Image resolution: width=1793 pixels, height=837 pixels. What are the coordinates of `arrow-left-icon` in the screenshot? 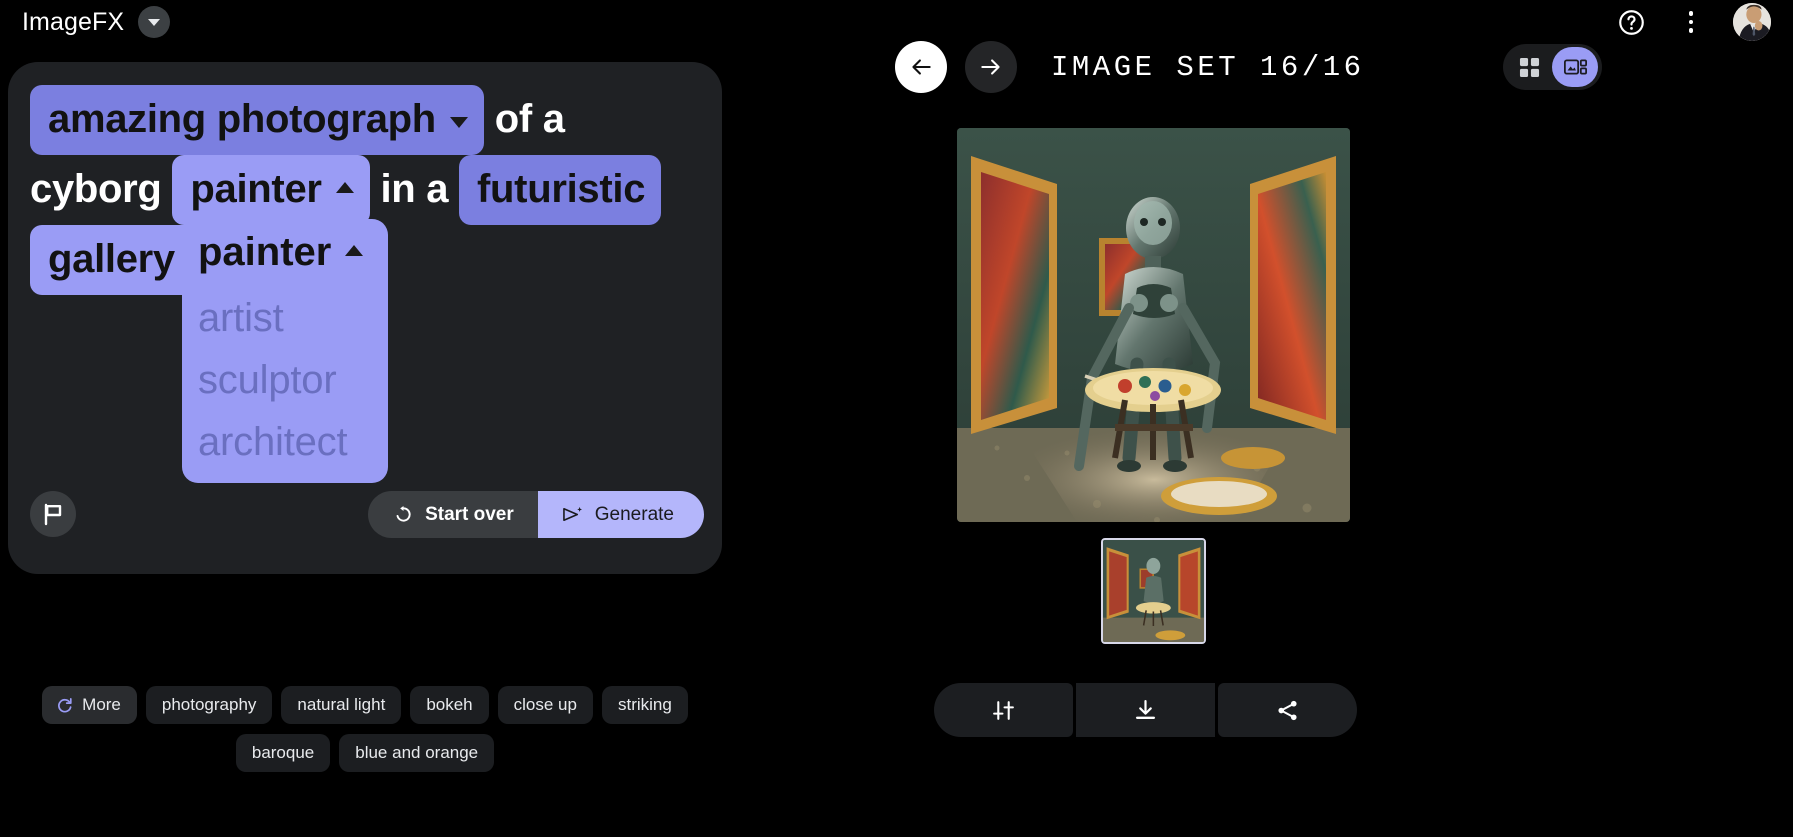 It's located at (921, 67).